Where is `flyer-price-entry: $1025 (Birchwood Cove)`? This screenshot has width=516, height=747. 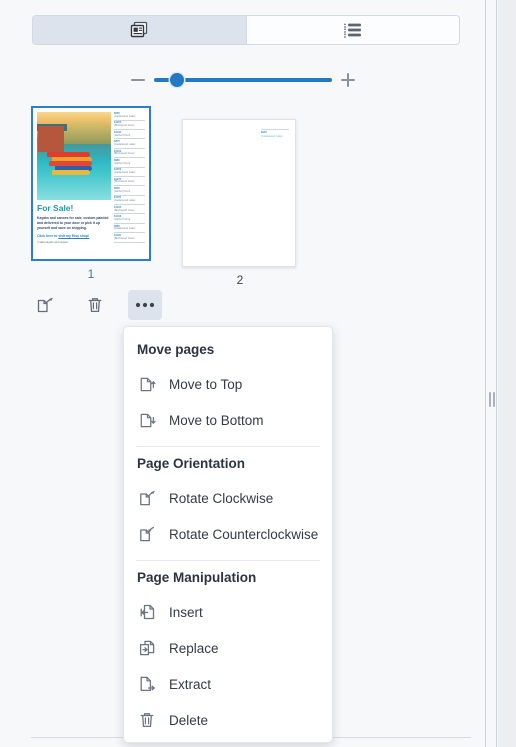
flyer-price-entry: $1025 (Birchwood Cove) is located at coordinates (129, 210).